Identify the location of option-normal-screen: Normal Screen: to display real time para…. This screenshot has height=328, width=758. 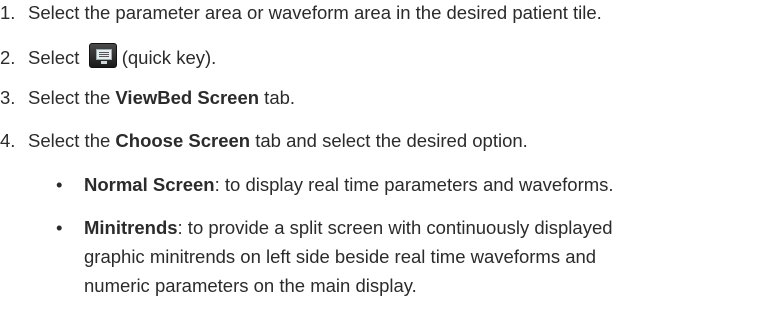
(349, 185).